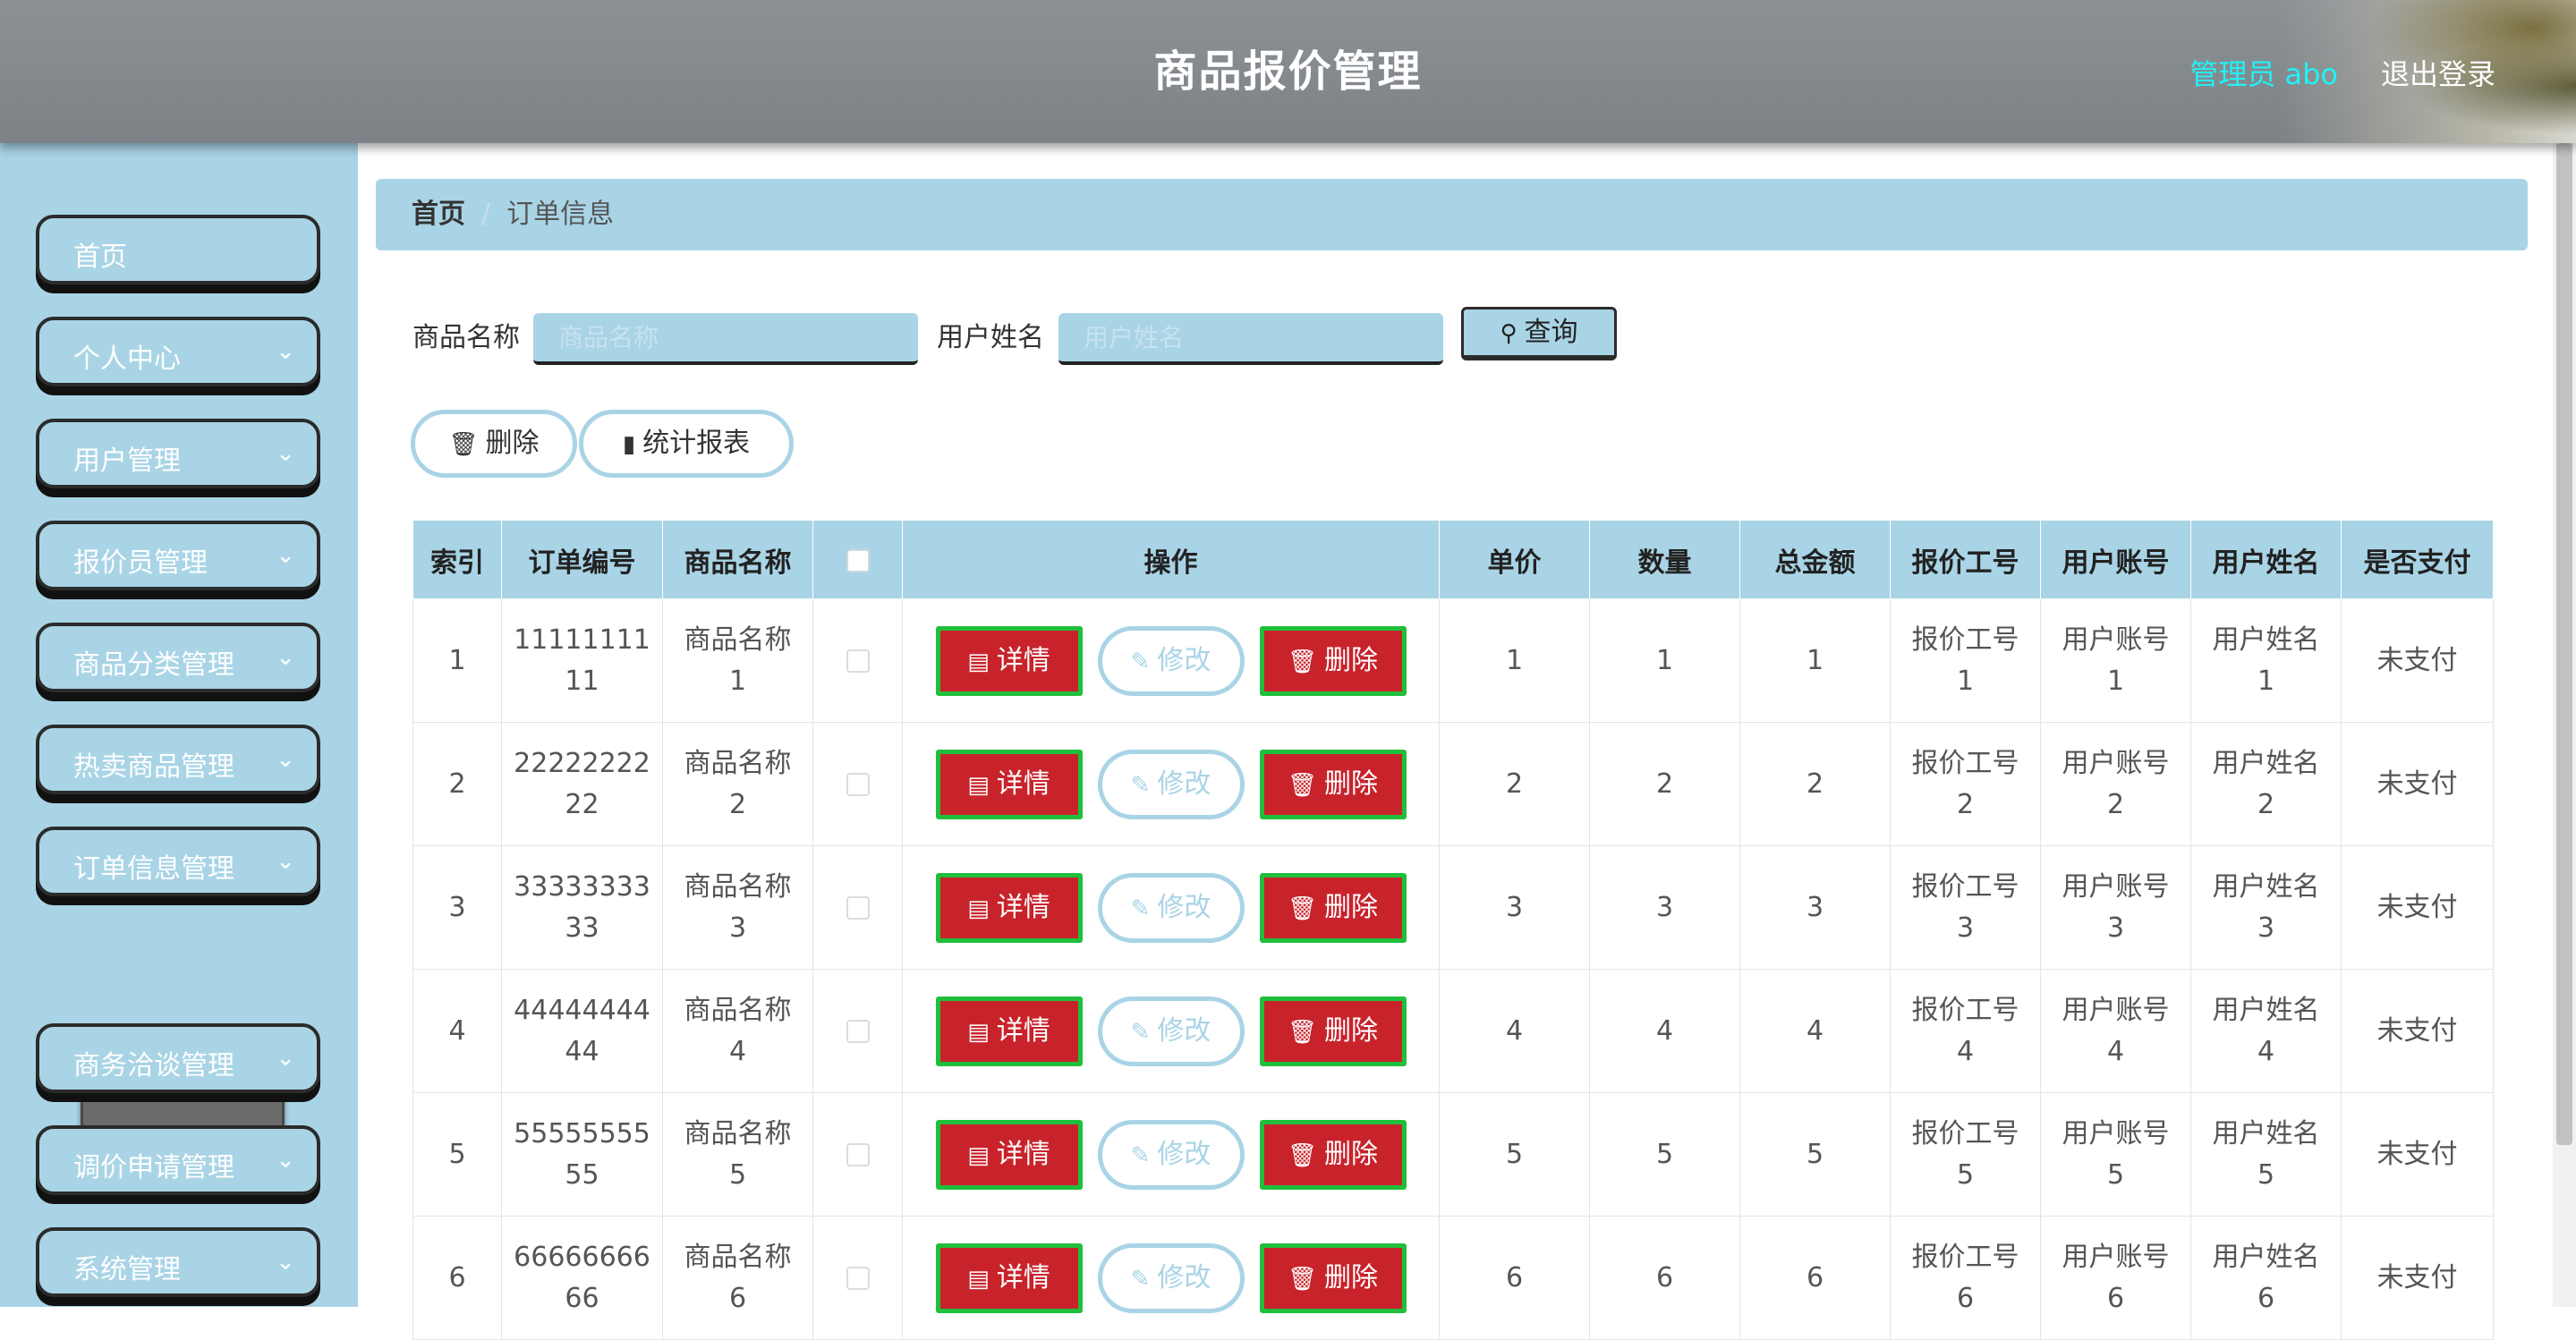  What do you see at coordinates (2263, 74) in the screenshot?
I see `admin-username: 管理员 abo` at bounding box center [2263, 74].